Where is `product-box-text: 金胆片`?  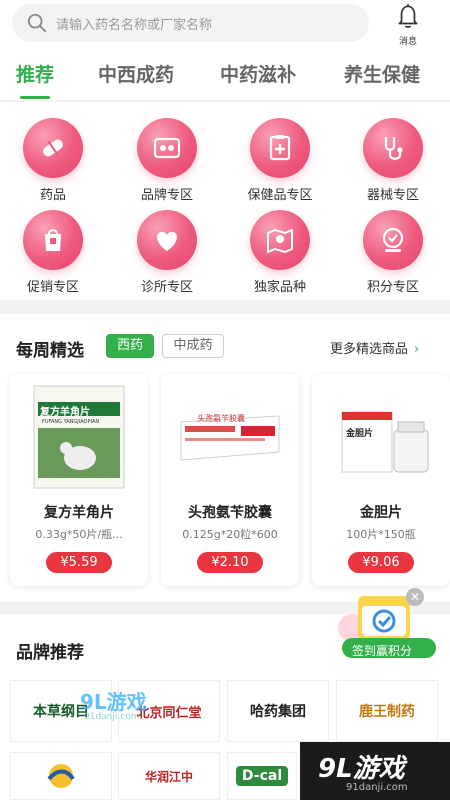
product-box-text: 金胆片 is located at coordinates (360, 434).